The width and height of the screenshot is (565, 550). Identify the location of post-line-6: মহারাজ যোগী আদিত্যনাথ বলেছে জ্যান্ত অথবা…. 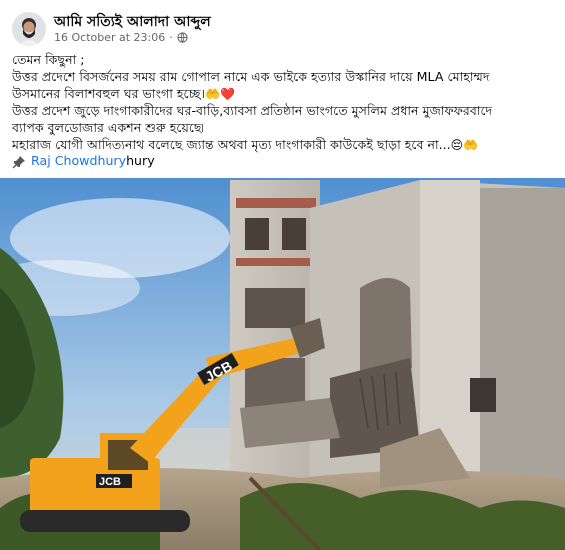
(284, 145).